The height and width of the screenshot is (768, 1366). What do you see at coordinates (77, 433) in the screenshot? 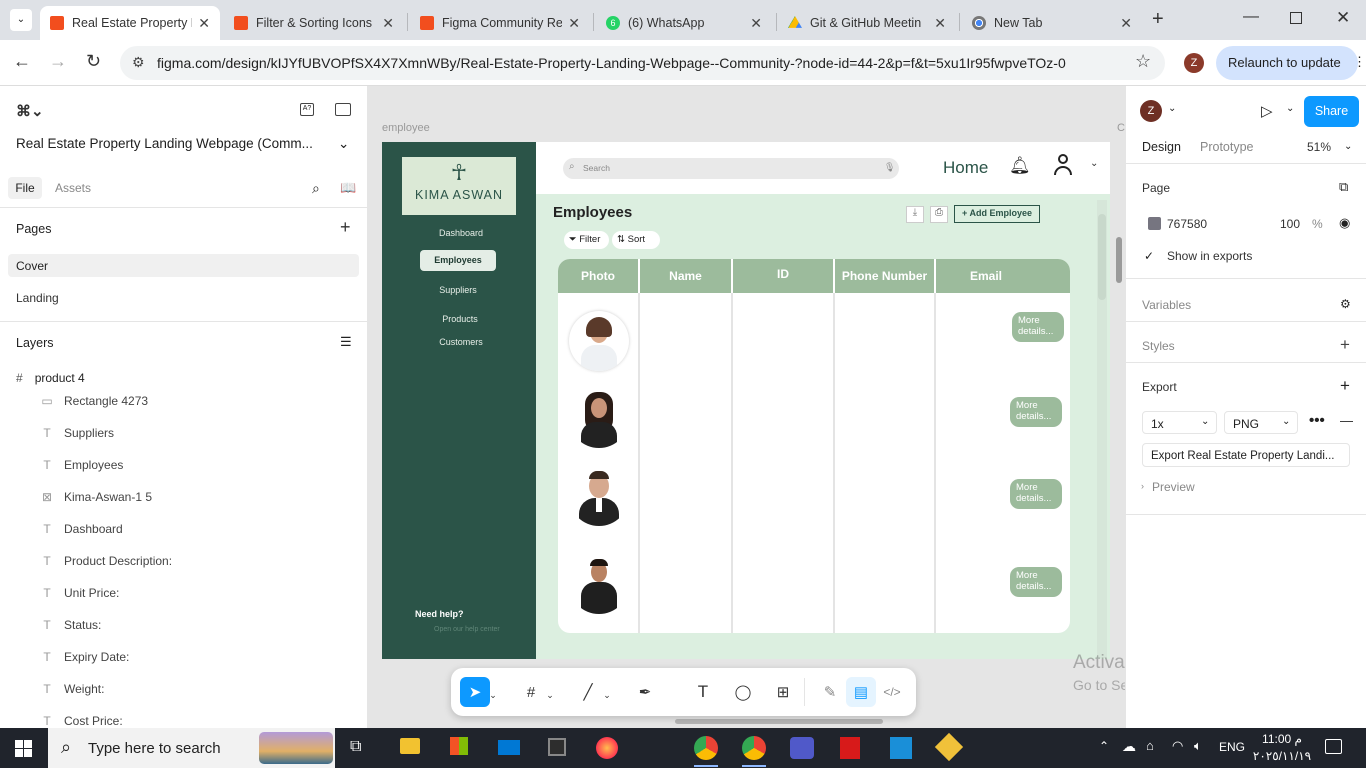
I see `layer-item: T Suppliers` at bounding box center [77, 433].